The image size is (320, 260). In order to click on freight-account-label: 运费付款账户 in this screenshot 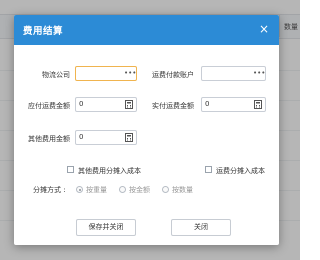, I will do `click(173, 75)`.